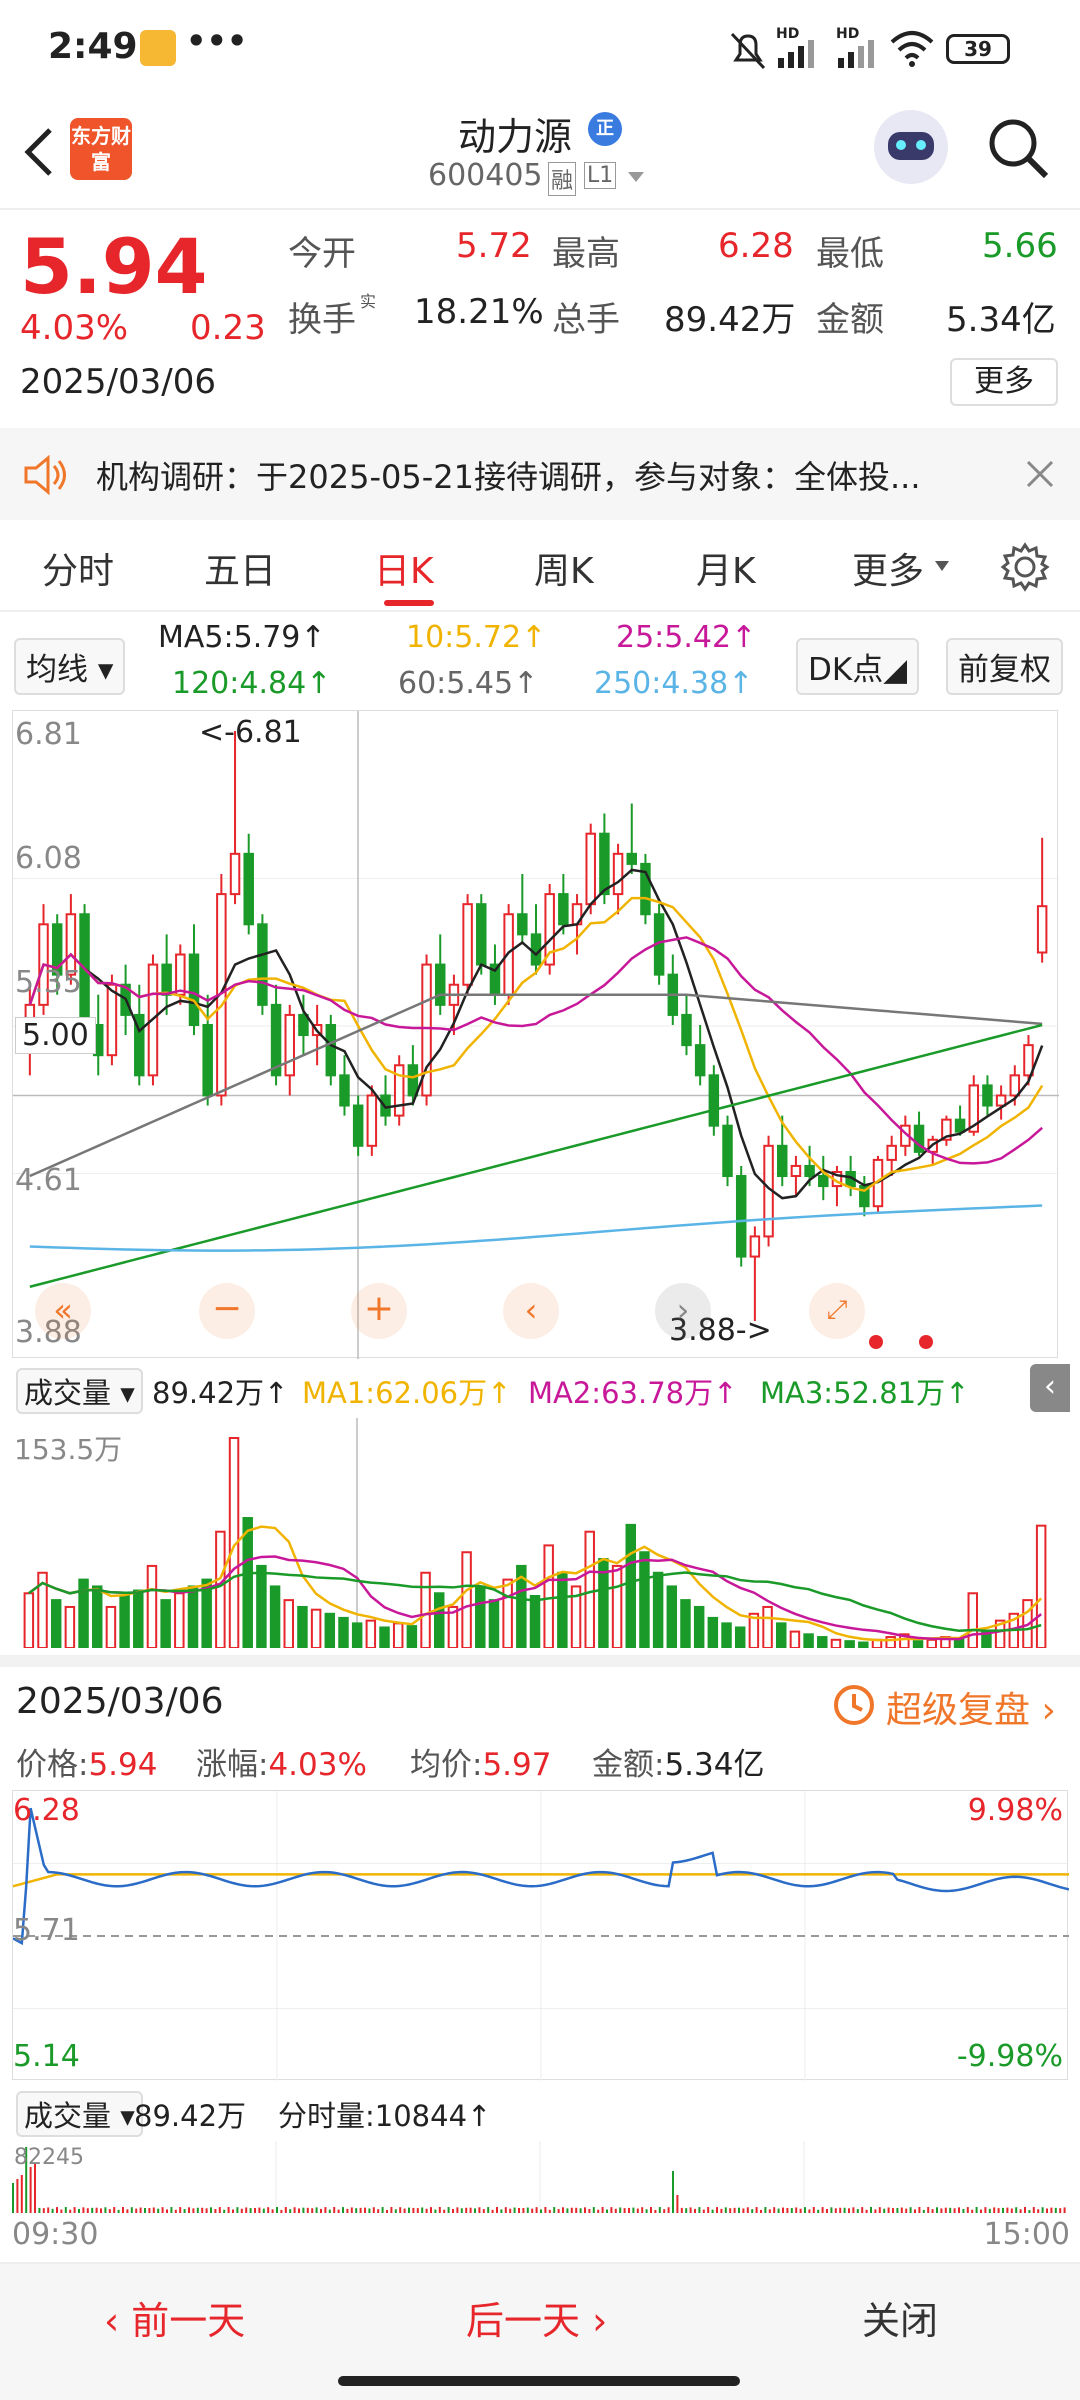  What do you see at coordinates (636, 177) in the screenshot?
I see `dropdown-caret-icon` at bounding box center [636, 177].